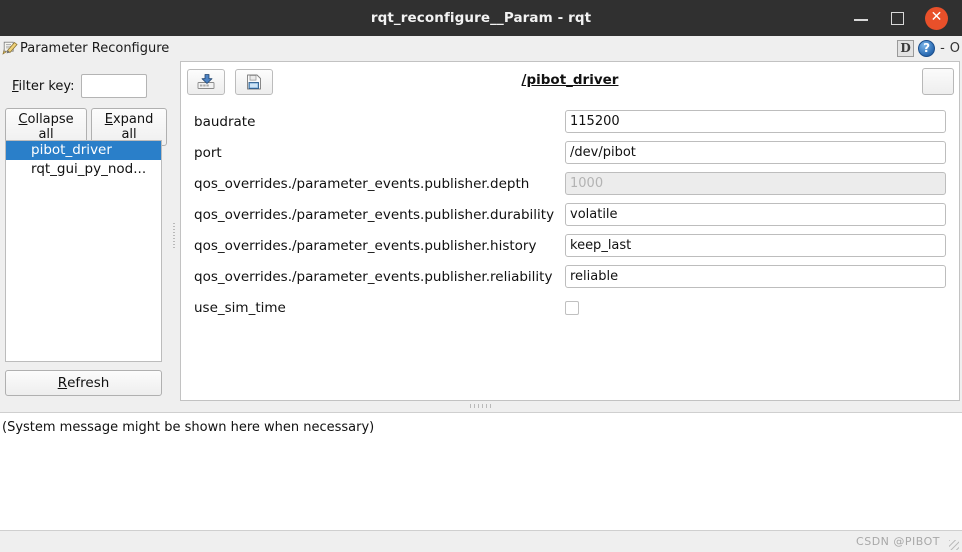  Describe the element at coordinates (906, 48) in the screenshot. I see `dock-float-button: D` at that location.